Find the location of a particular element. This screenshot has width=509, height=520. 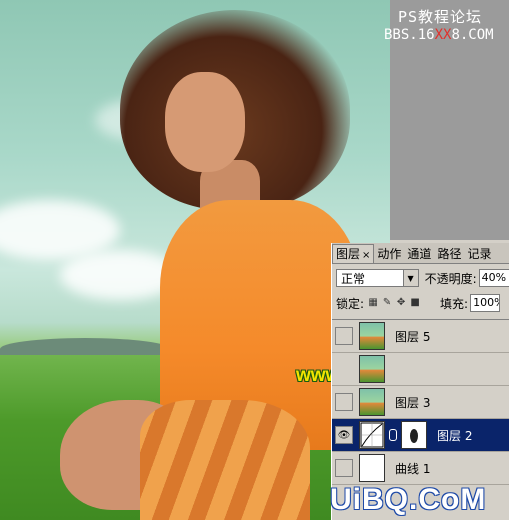

dropdown-arrow-icon: ▼ is located at coordinates (410, 278).